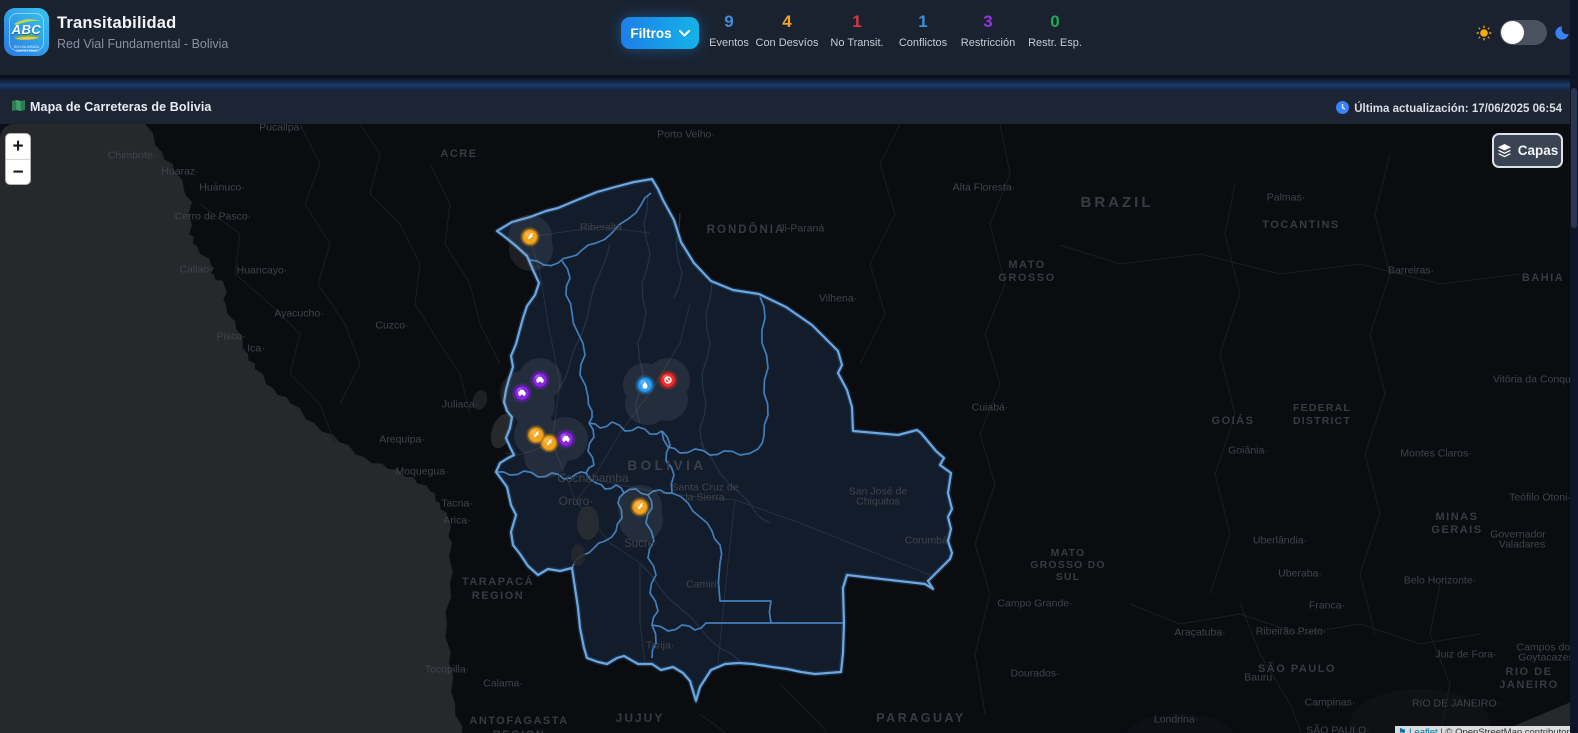 The height and width of the screenshot is (733, 1578). Describe the element at coordinates (1176, 720) in the screenshot. I see `svg-text: Londrina·` at that location.